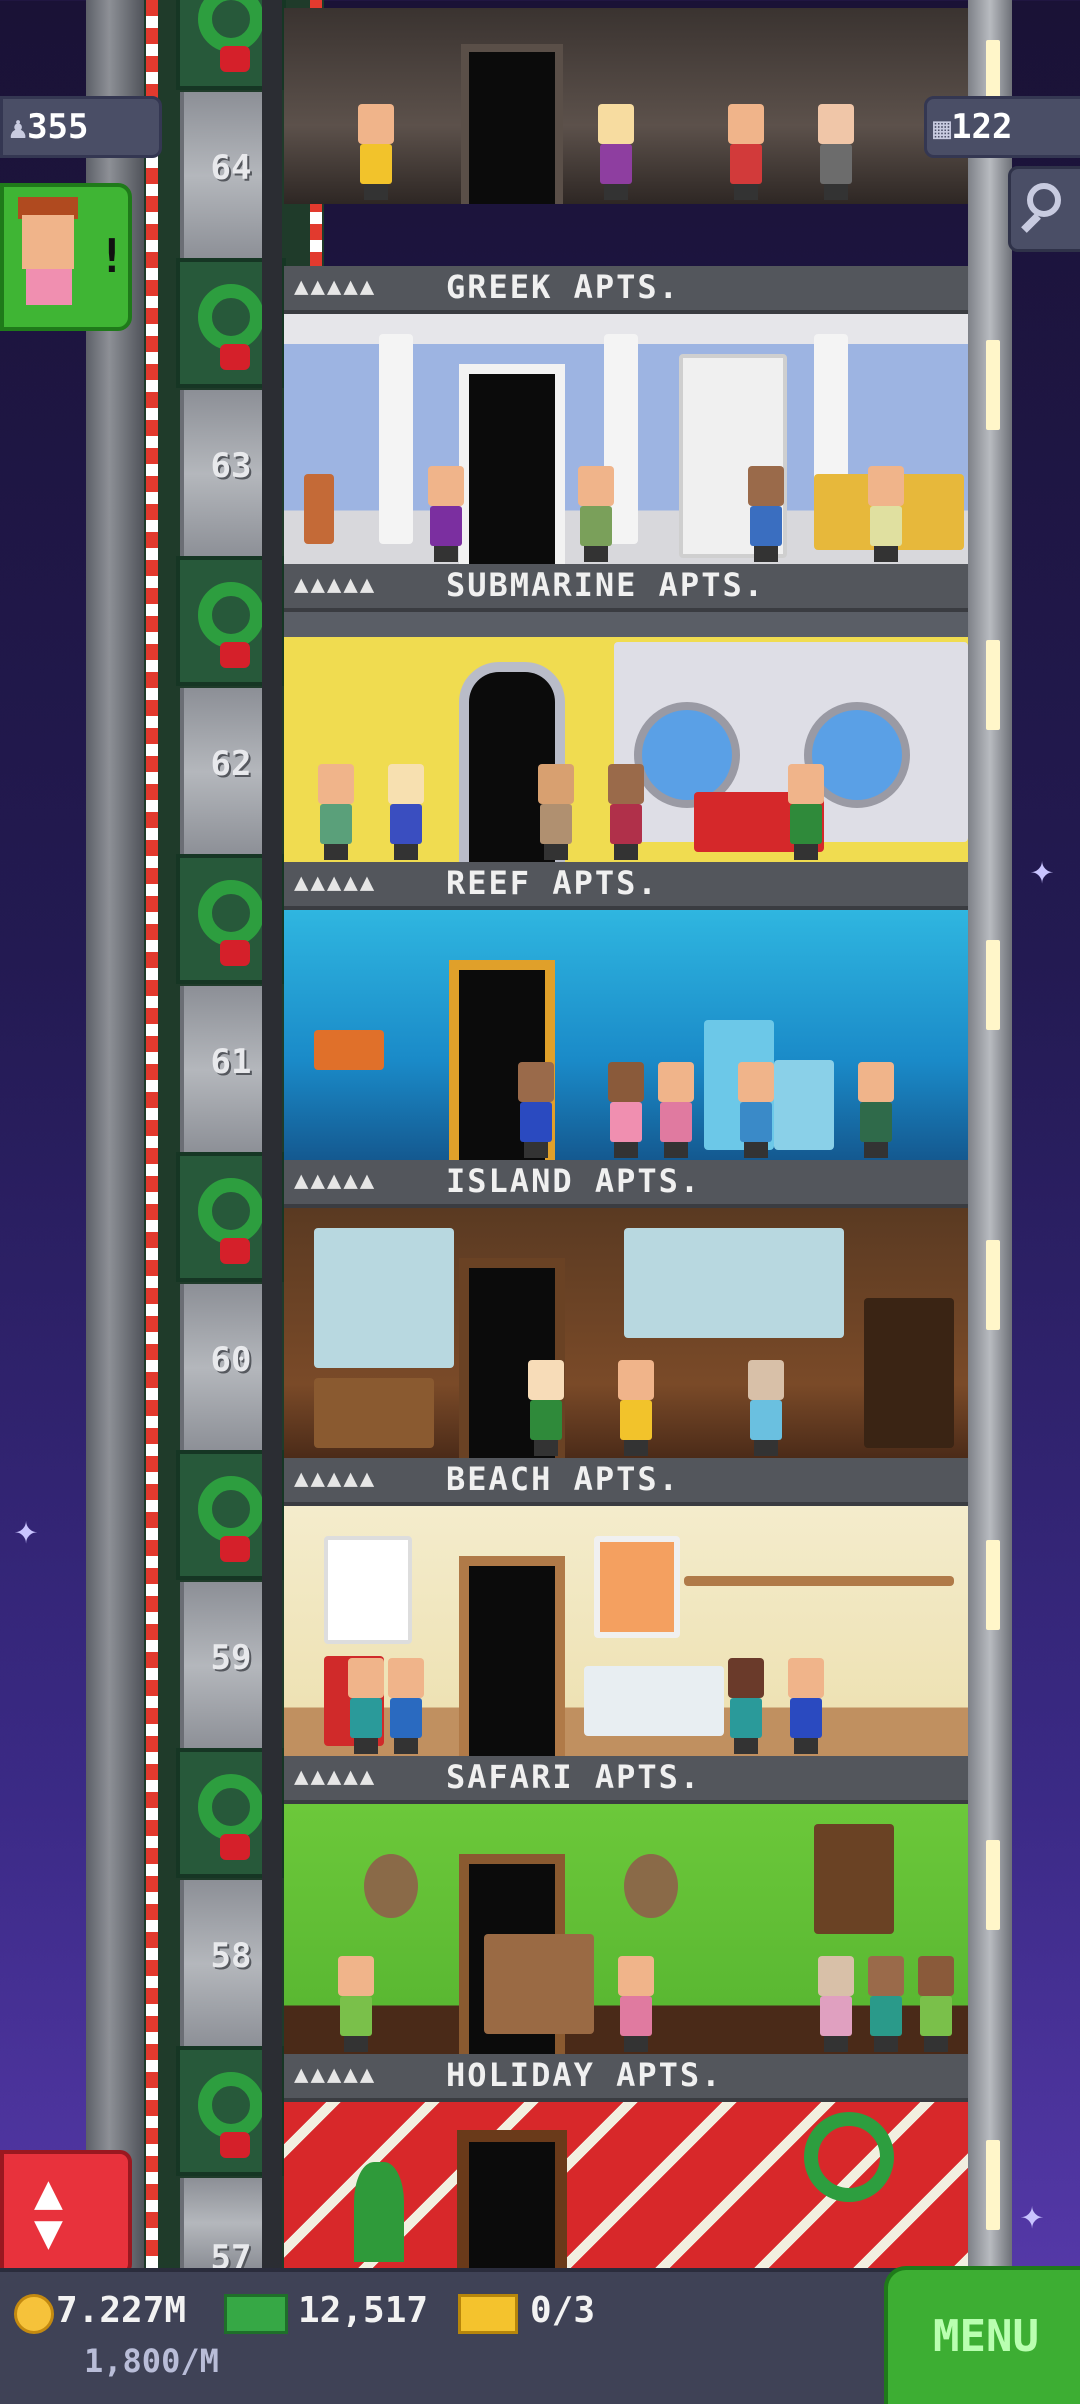 This screenshot has width=1080, height=2404. Describe the element at coordinates (804, 1105) in the screenshot. I see `stove` at that location.